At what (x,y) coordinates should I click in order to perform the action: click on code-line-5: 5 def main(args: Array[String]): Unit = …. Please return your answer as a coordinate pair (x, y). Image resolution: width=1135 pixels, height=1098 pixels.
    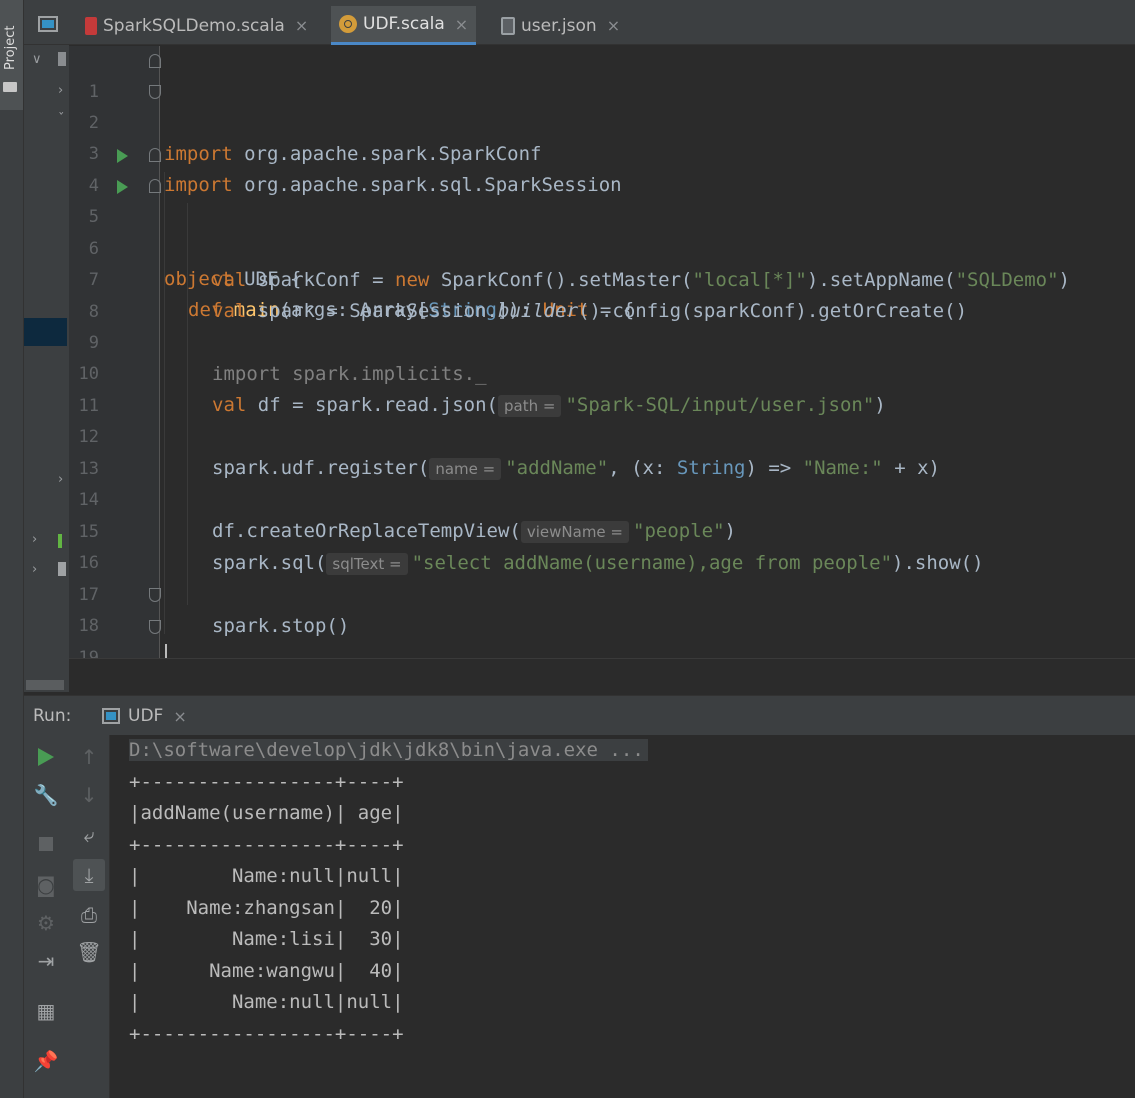
    Looking at the image, I should click on (602, 246).